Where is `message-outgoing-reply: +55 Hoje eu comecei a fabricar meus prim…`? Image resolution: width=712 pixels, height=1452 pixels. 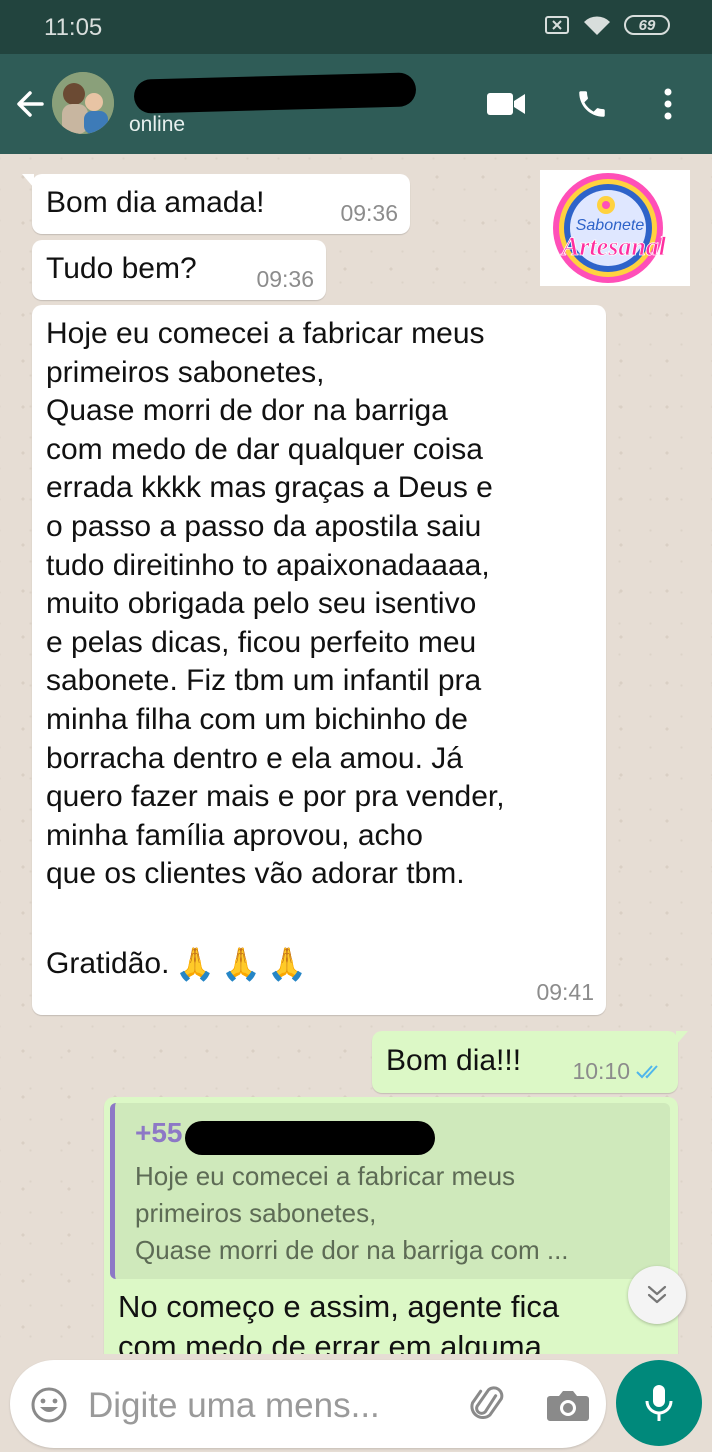
message-outgoing-reply: +55 Hoje eu comecei a fabricar meus prim… is located at coordinates (391, 1225).